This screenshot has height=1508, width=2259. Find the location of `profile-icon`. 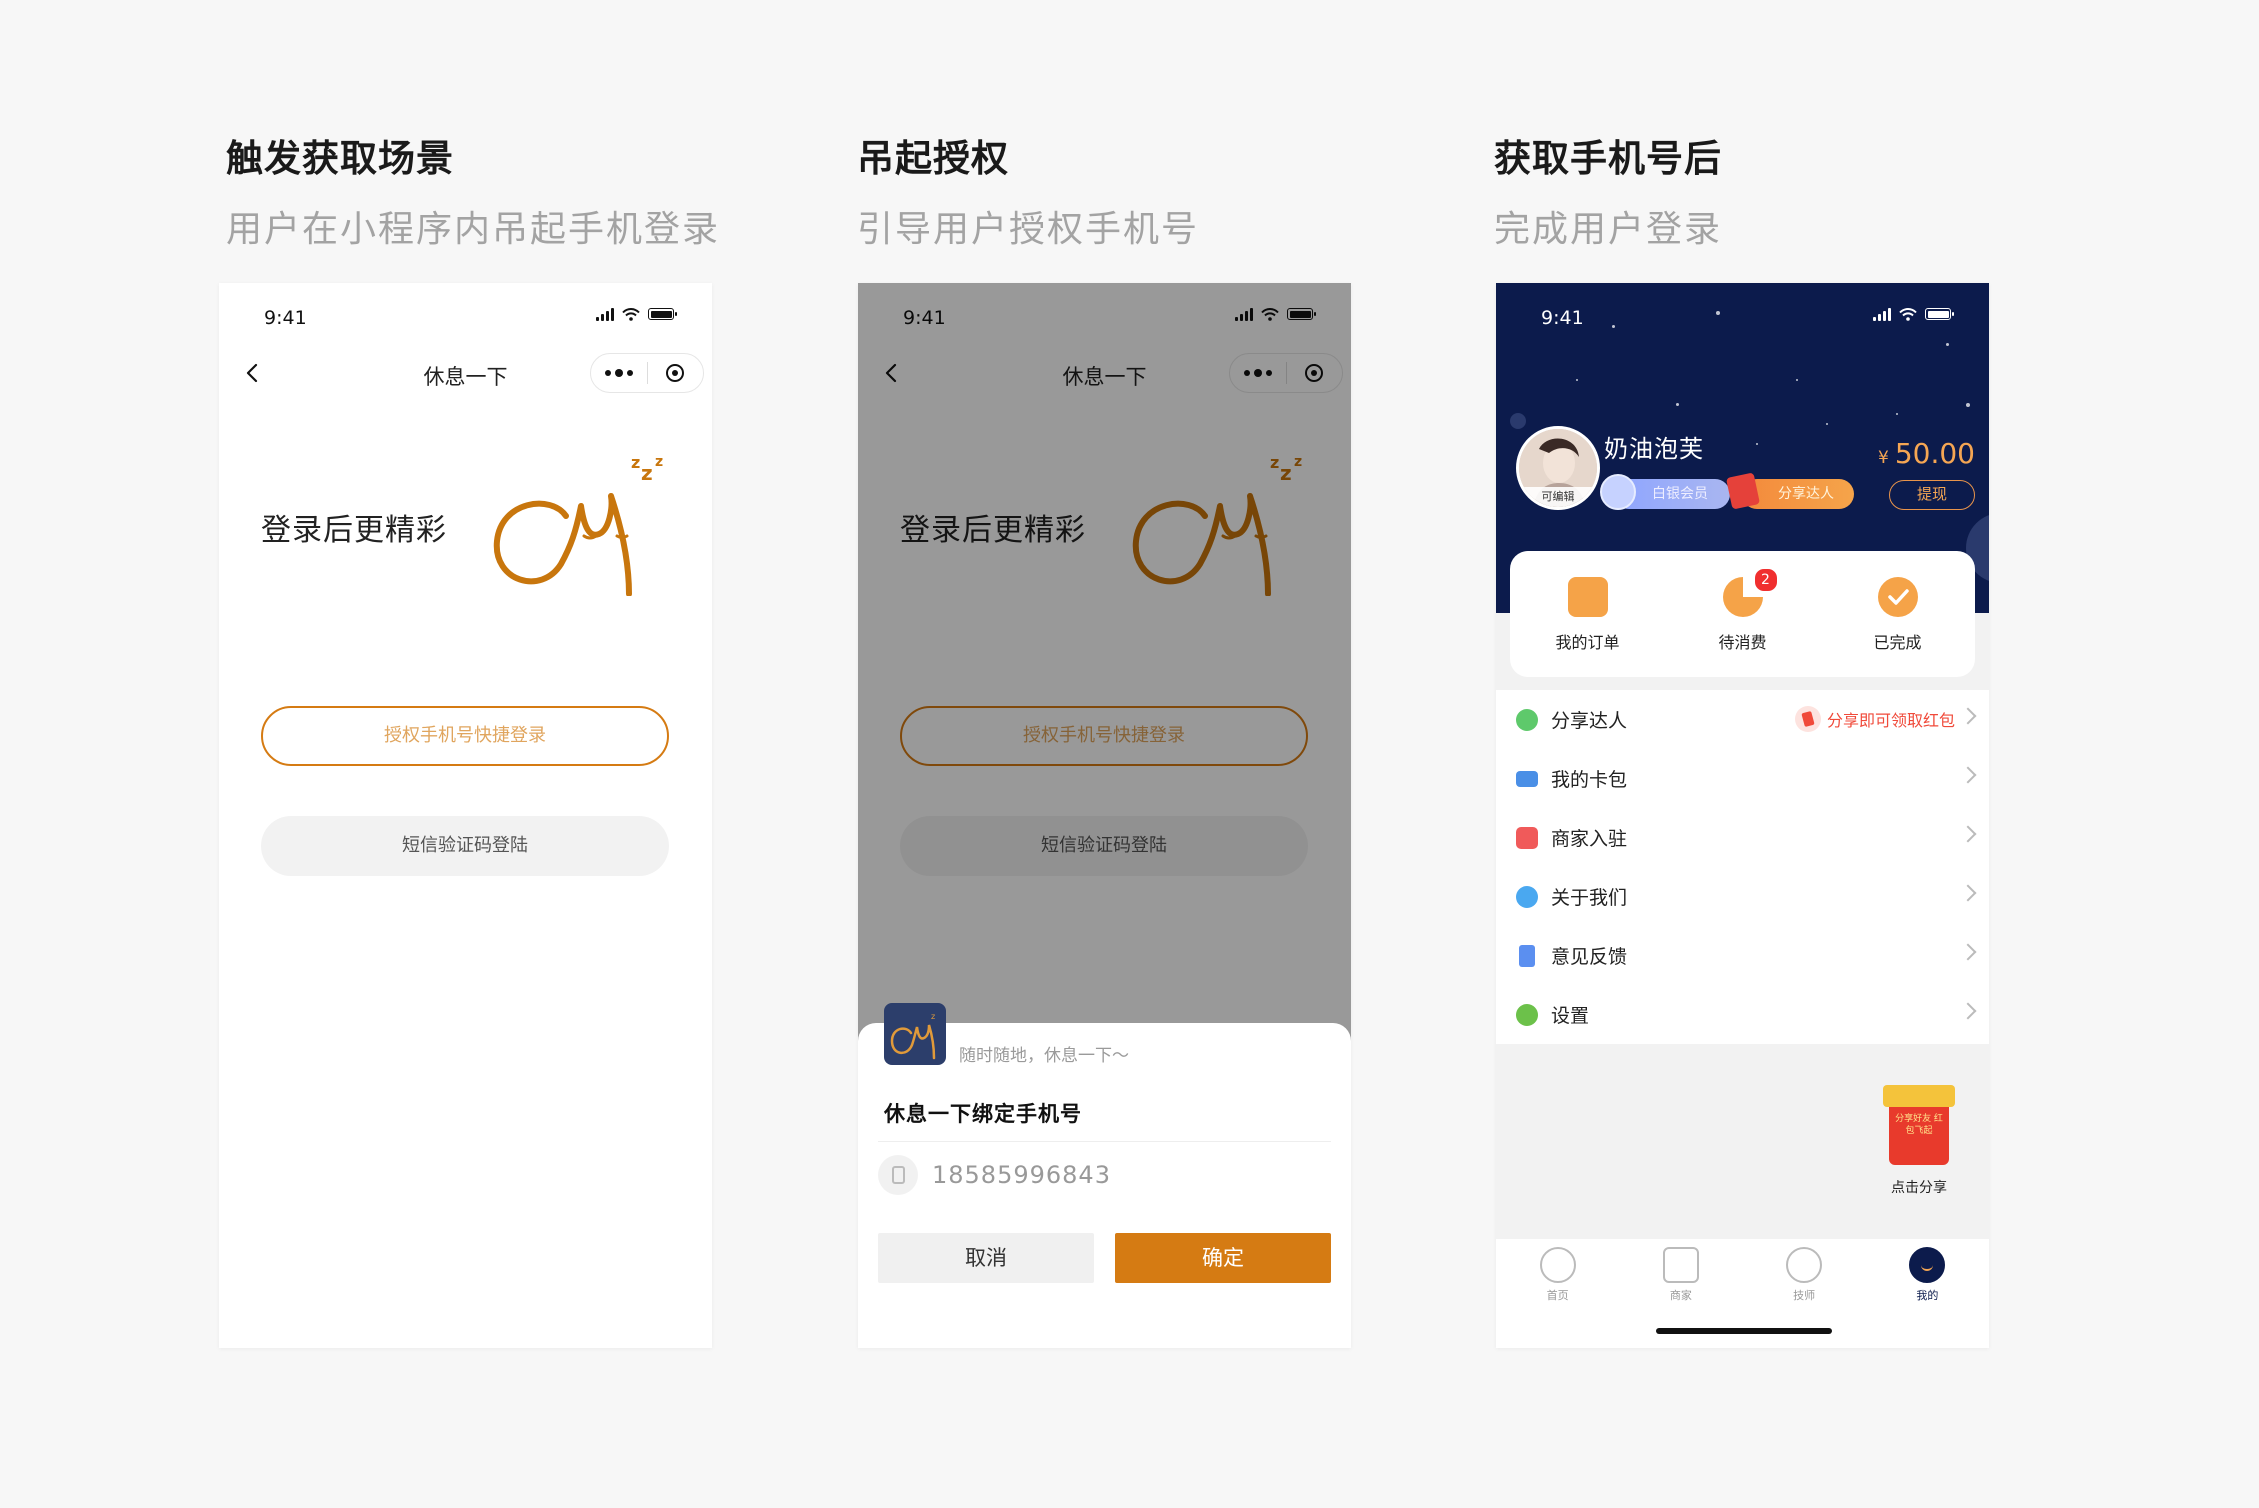

profile-icon is located at coordinates (1927, 1265).